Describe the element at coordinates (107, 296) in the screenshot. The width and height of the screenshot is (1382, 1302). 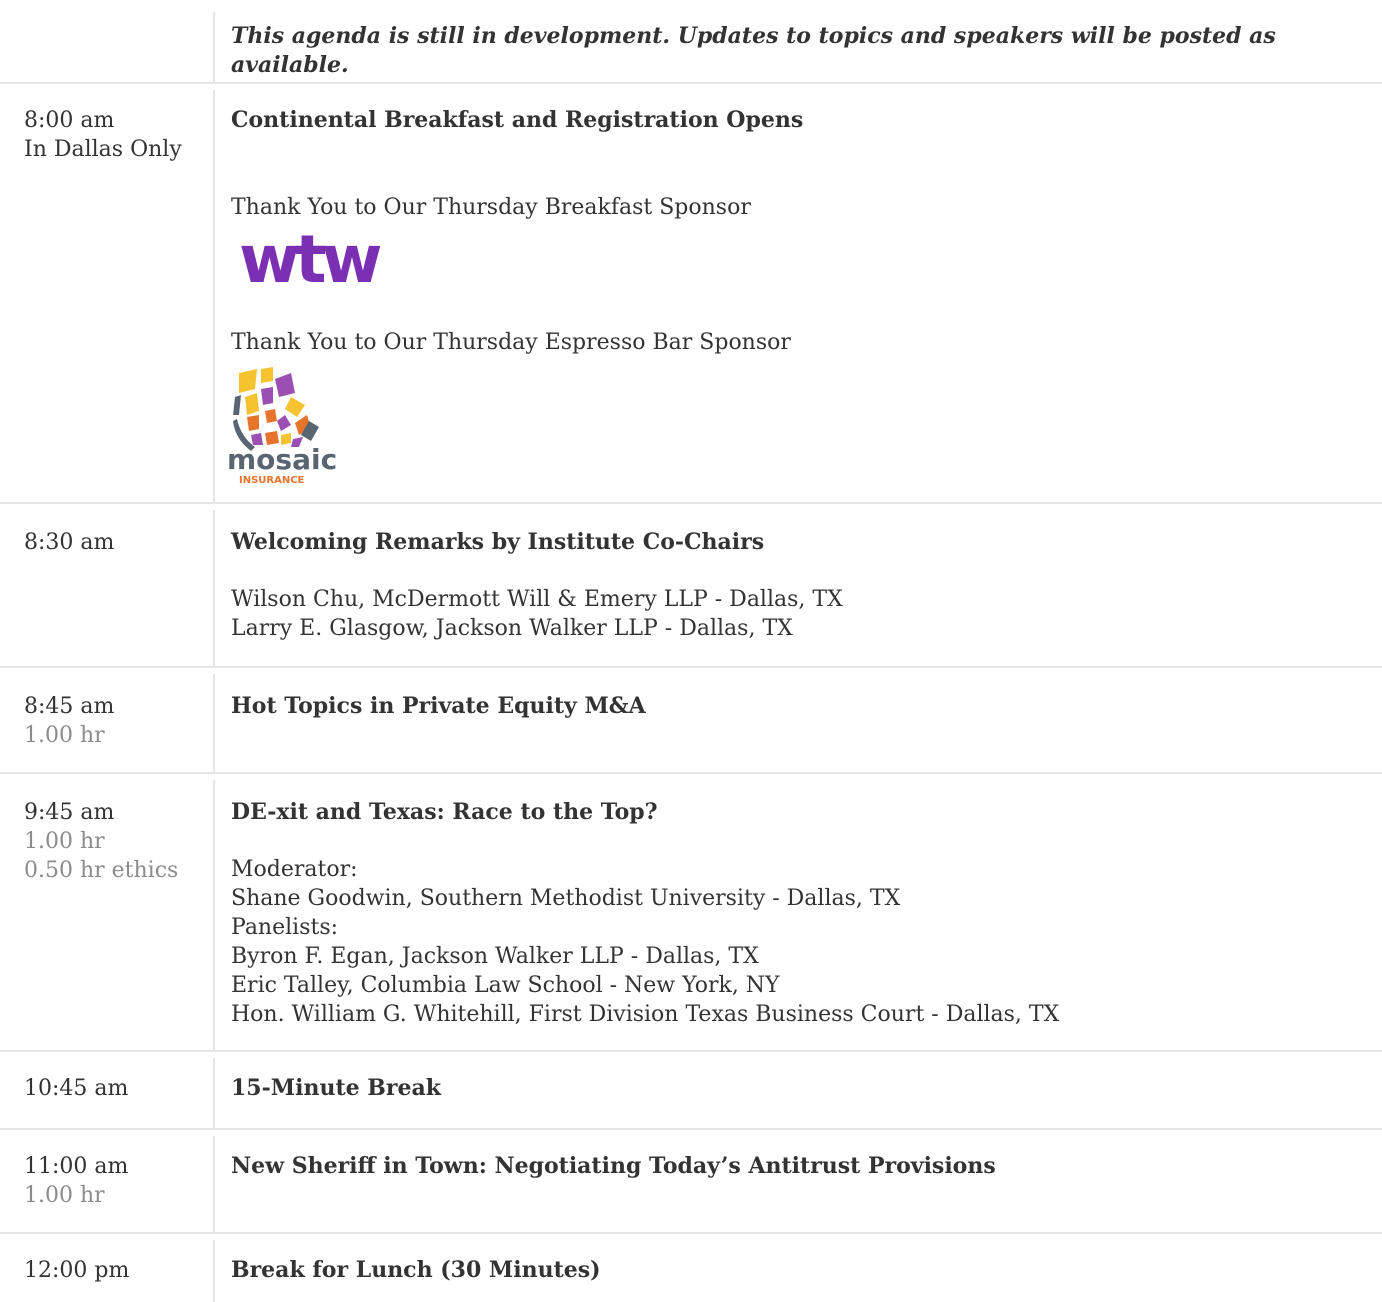
I see `time-cell: 8:00 am In Dallas Only` at that location.